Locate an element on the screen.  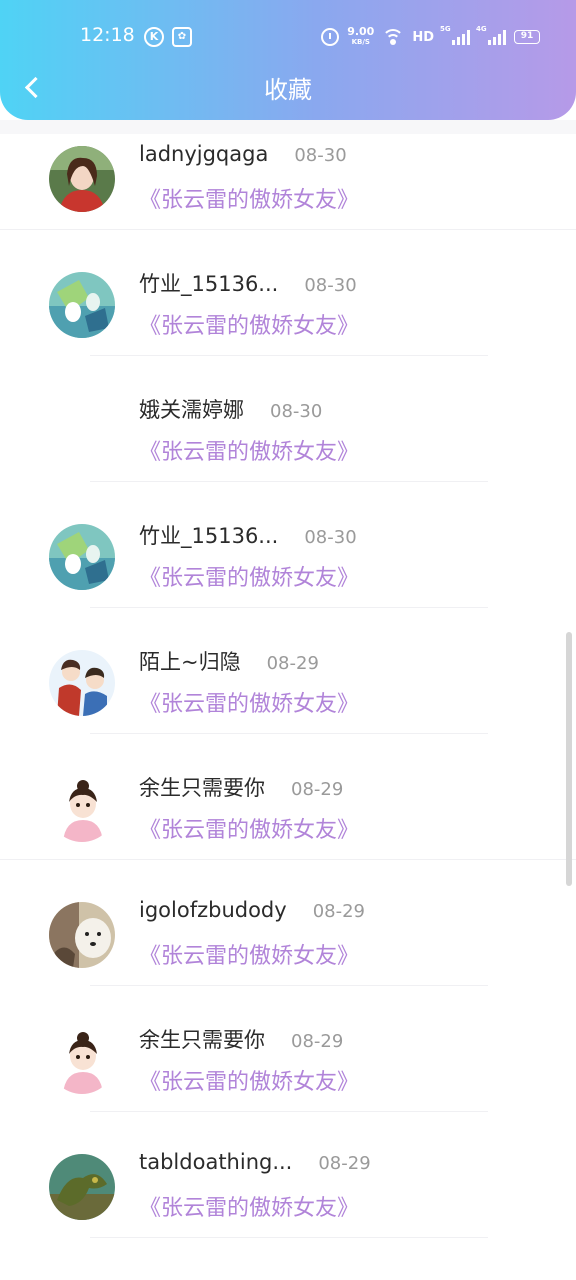
wifi-icon is located at coordinates (393, 37).